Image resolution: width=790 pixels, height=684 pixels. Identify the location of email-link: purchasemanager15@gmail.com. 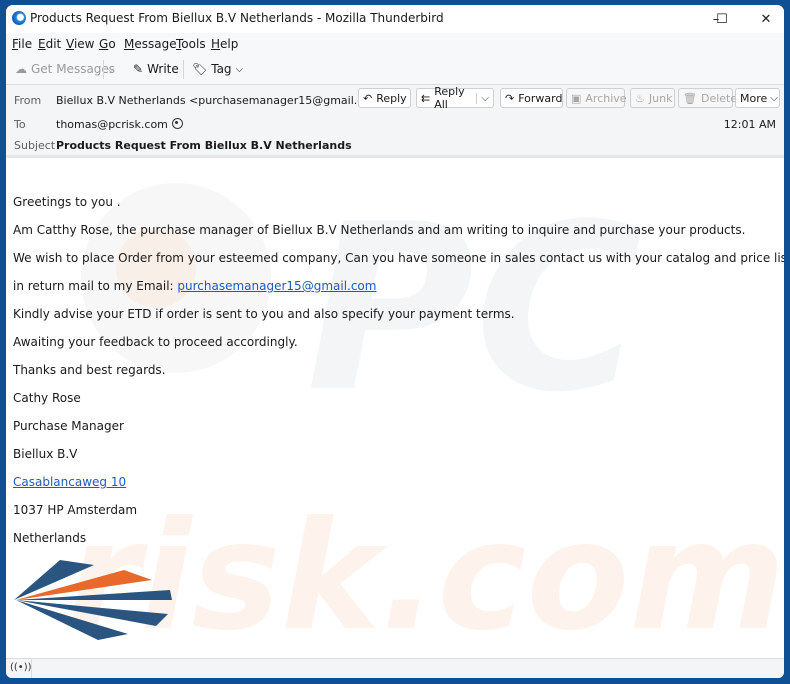
(276, 286).